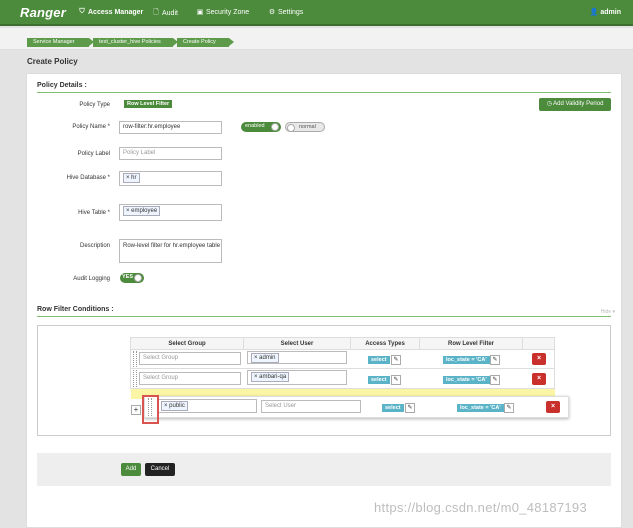 The height and width of the screenshot is (528, 633). What do you see at coordinates (255, 126) in the screenshot?
I see `enabled-toggle-label: enabled` at bounding box center [255, 126].